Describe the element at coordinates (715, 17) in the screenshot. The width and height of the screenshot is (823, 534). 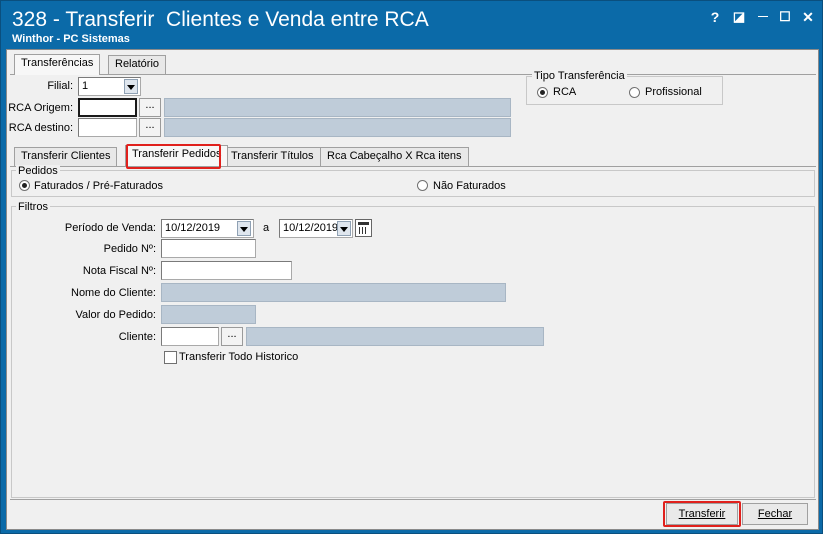
I see `help-icon: ?` at that location.